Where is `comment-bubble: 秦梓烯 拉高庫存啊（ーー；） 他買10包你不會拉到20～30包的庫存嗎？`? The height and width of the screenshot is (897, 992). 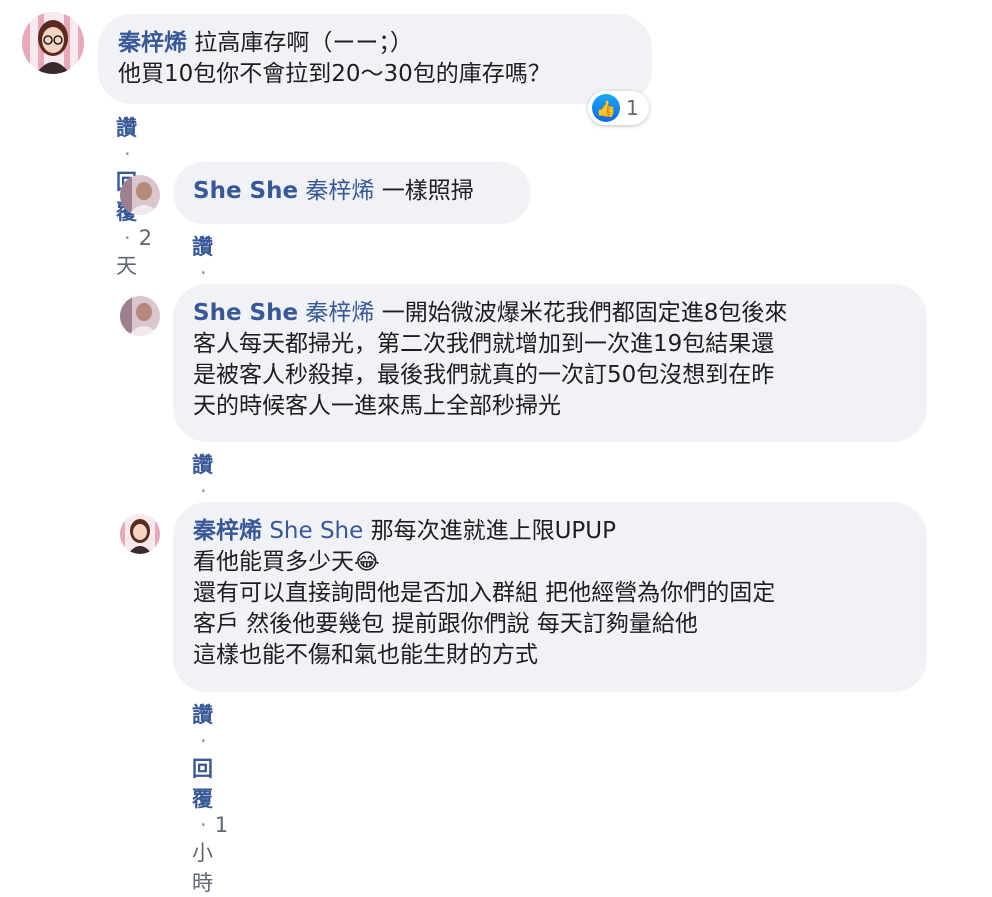 comment-bubble: 秦梓烯 拉高庫存啊（ーー；） 他買10包你不會拉到20～30包的庫存嗎？ is located at coordinates (375, 59).